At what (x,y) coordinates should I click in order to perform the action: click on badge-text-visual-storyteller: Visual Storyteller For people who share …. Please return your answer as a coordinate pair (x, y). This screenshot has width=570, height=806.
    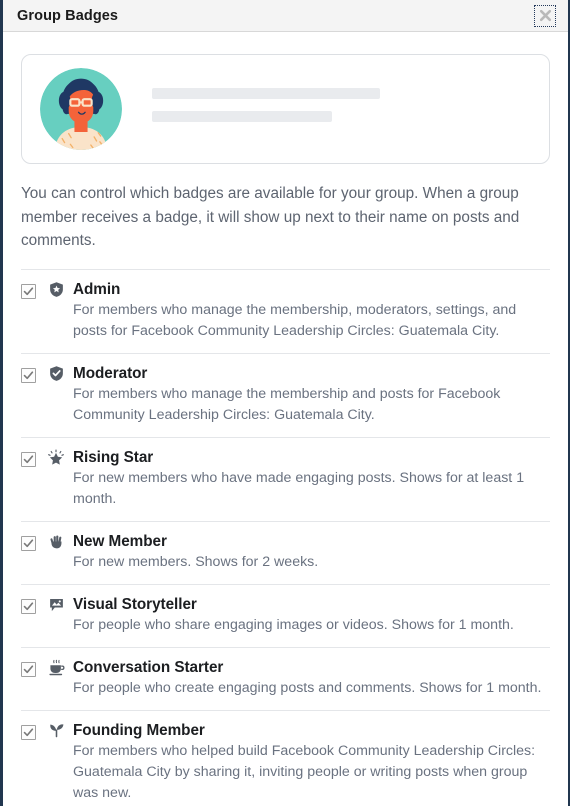
    Looking at the image, I should click on (311, 615).